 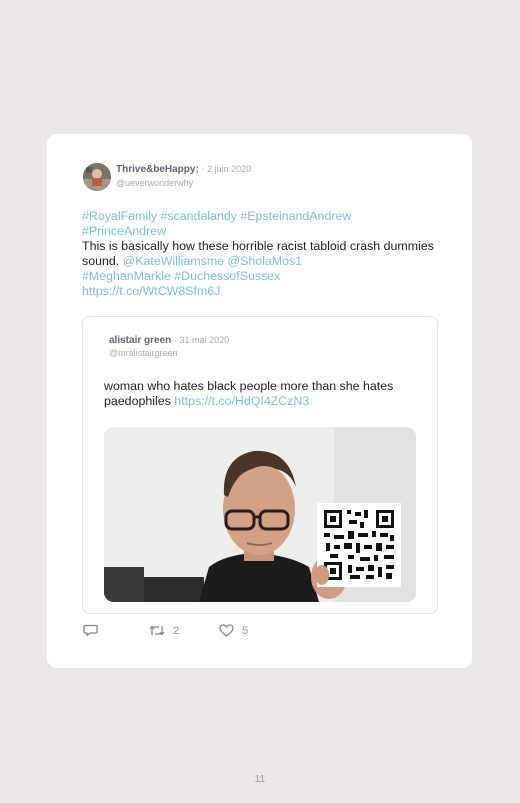 What do you see at coordinates (124, 231) in the screenshot?
I see `hashtags-line-2: #PrinceAndrew` at bounding box center [124, 231].